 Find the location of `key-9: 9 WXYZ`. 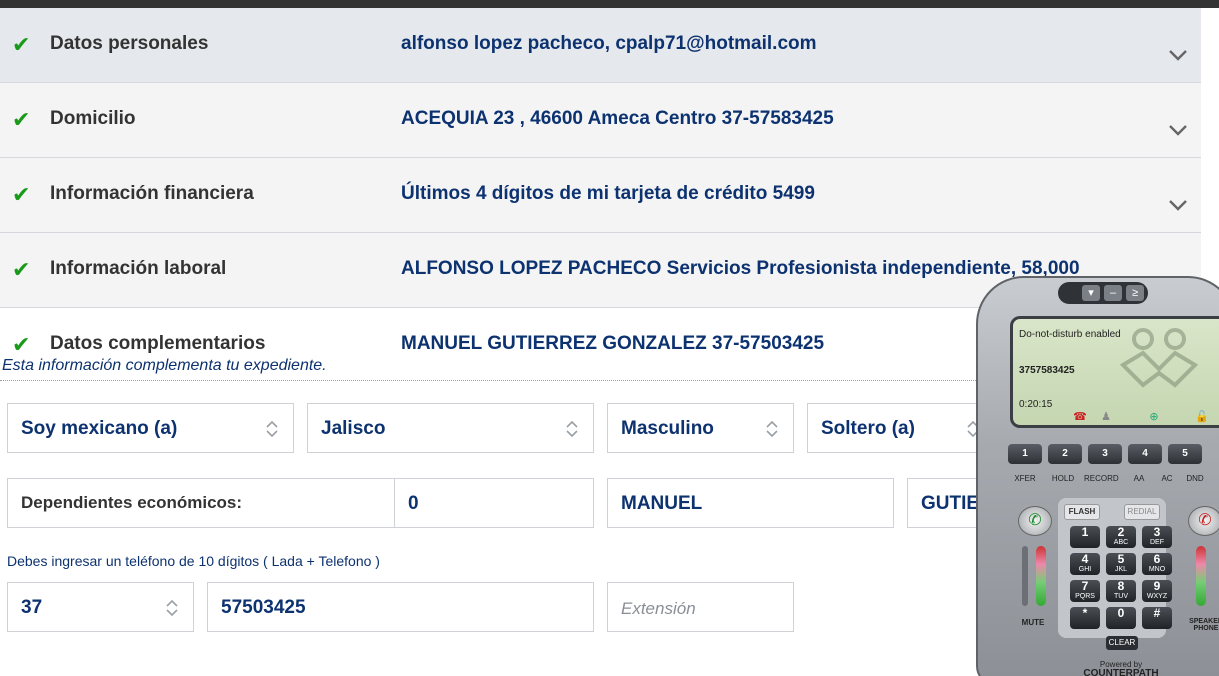

key-9: 9 WXYZ is located at coordinates (1157, 591).